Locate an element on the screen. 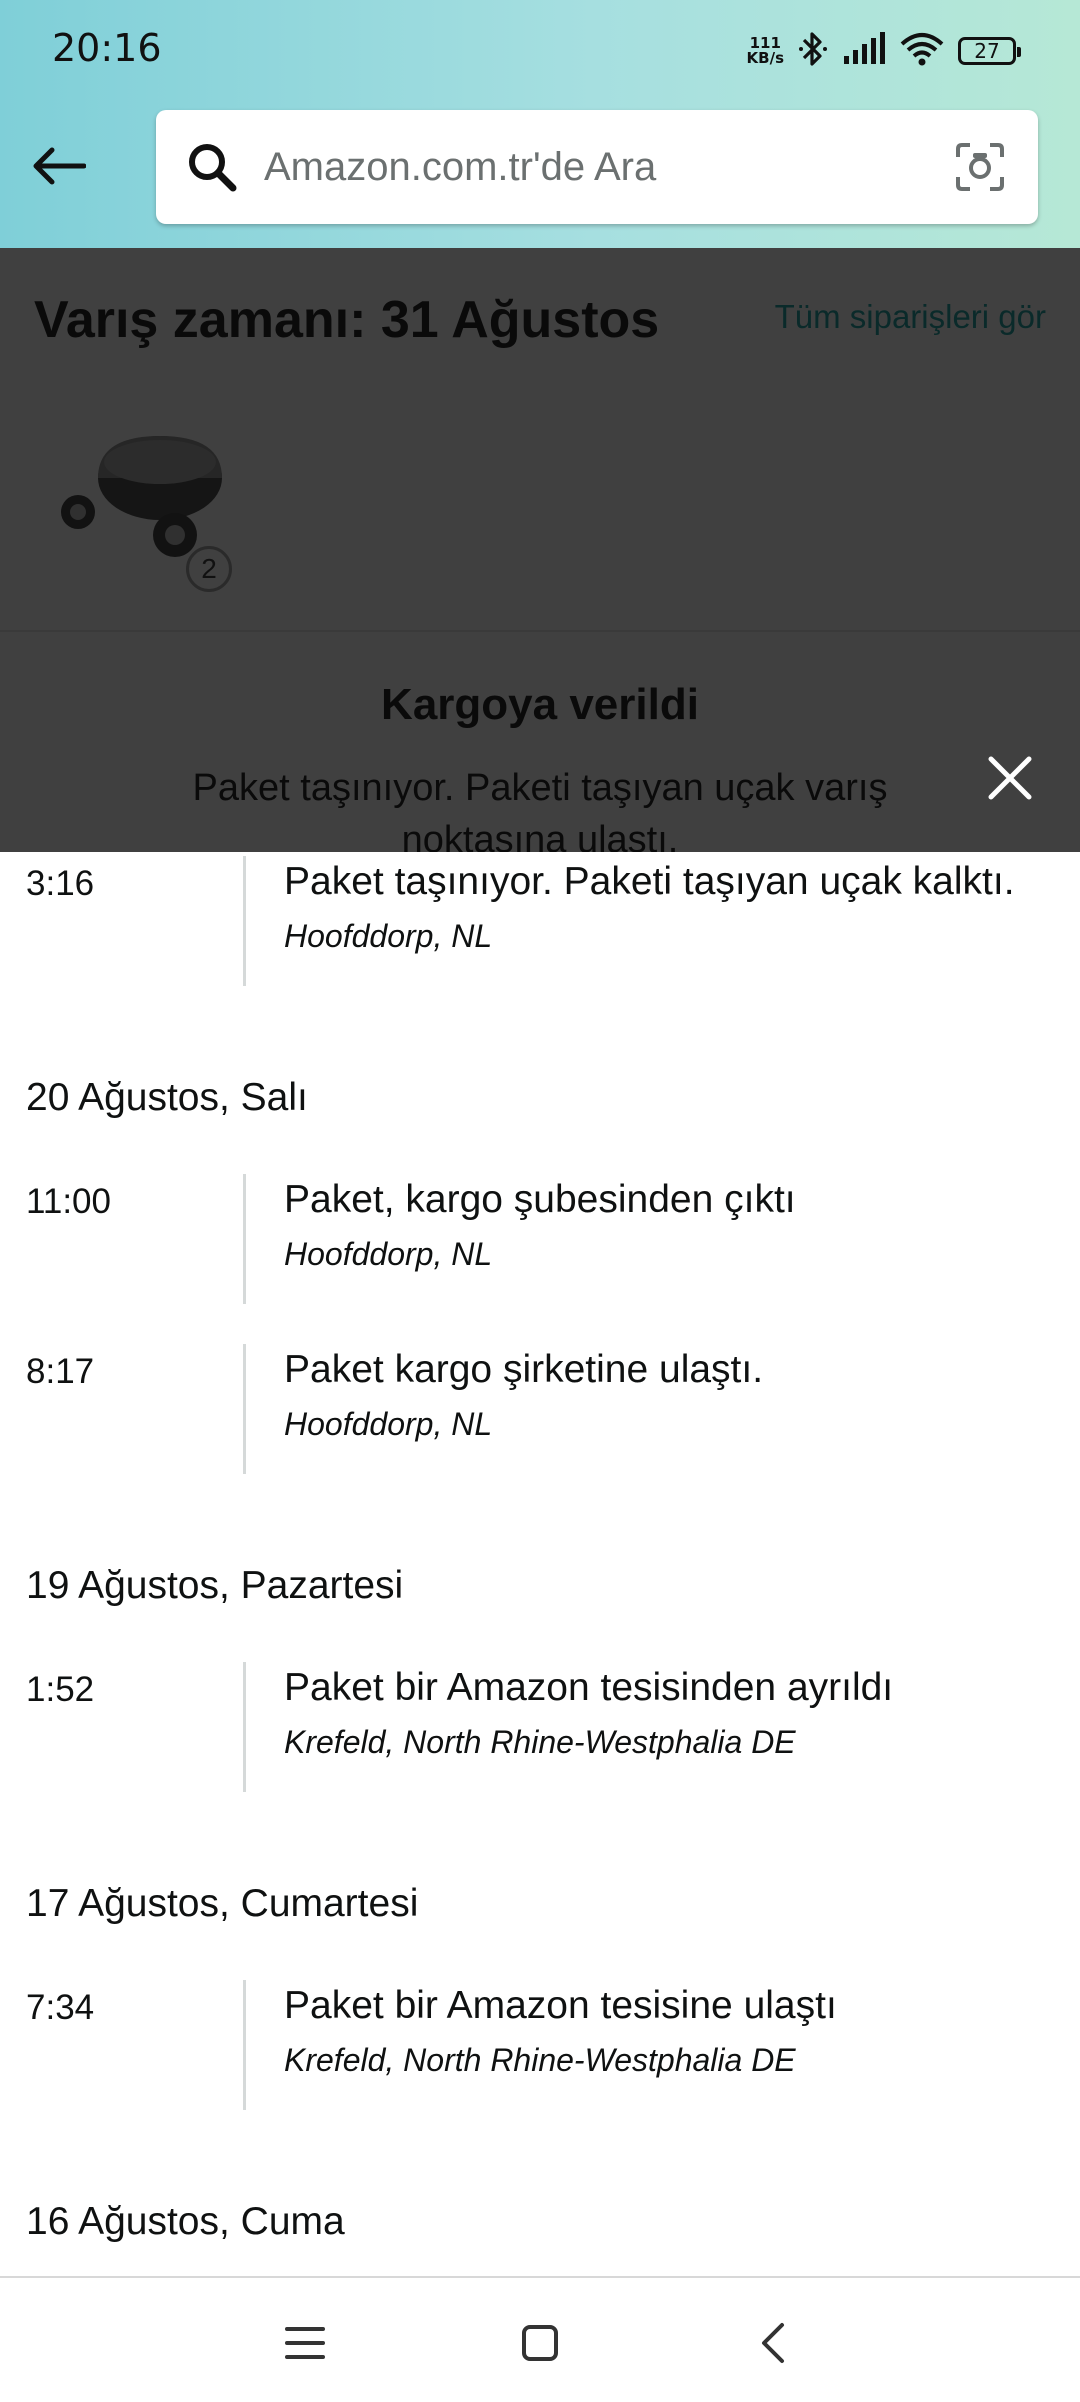 This screenshot has width=1080, height=2402. system-back-button is located at coordinates (773, 2343).